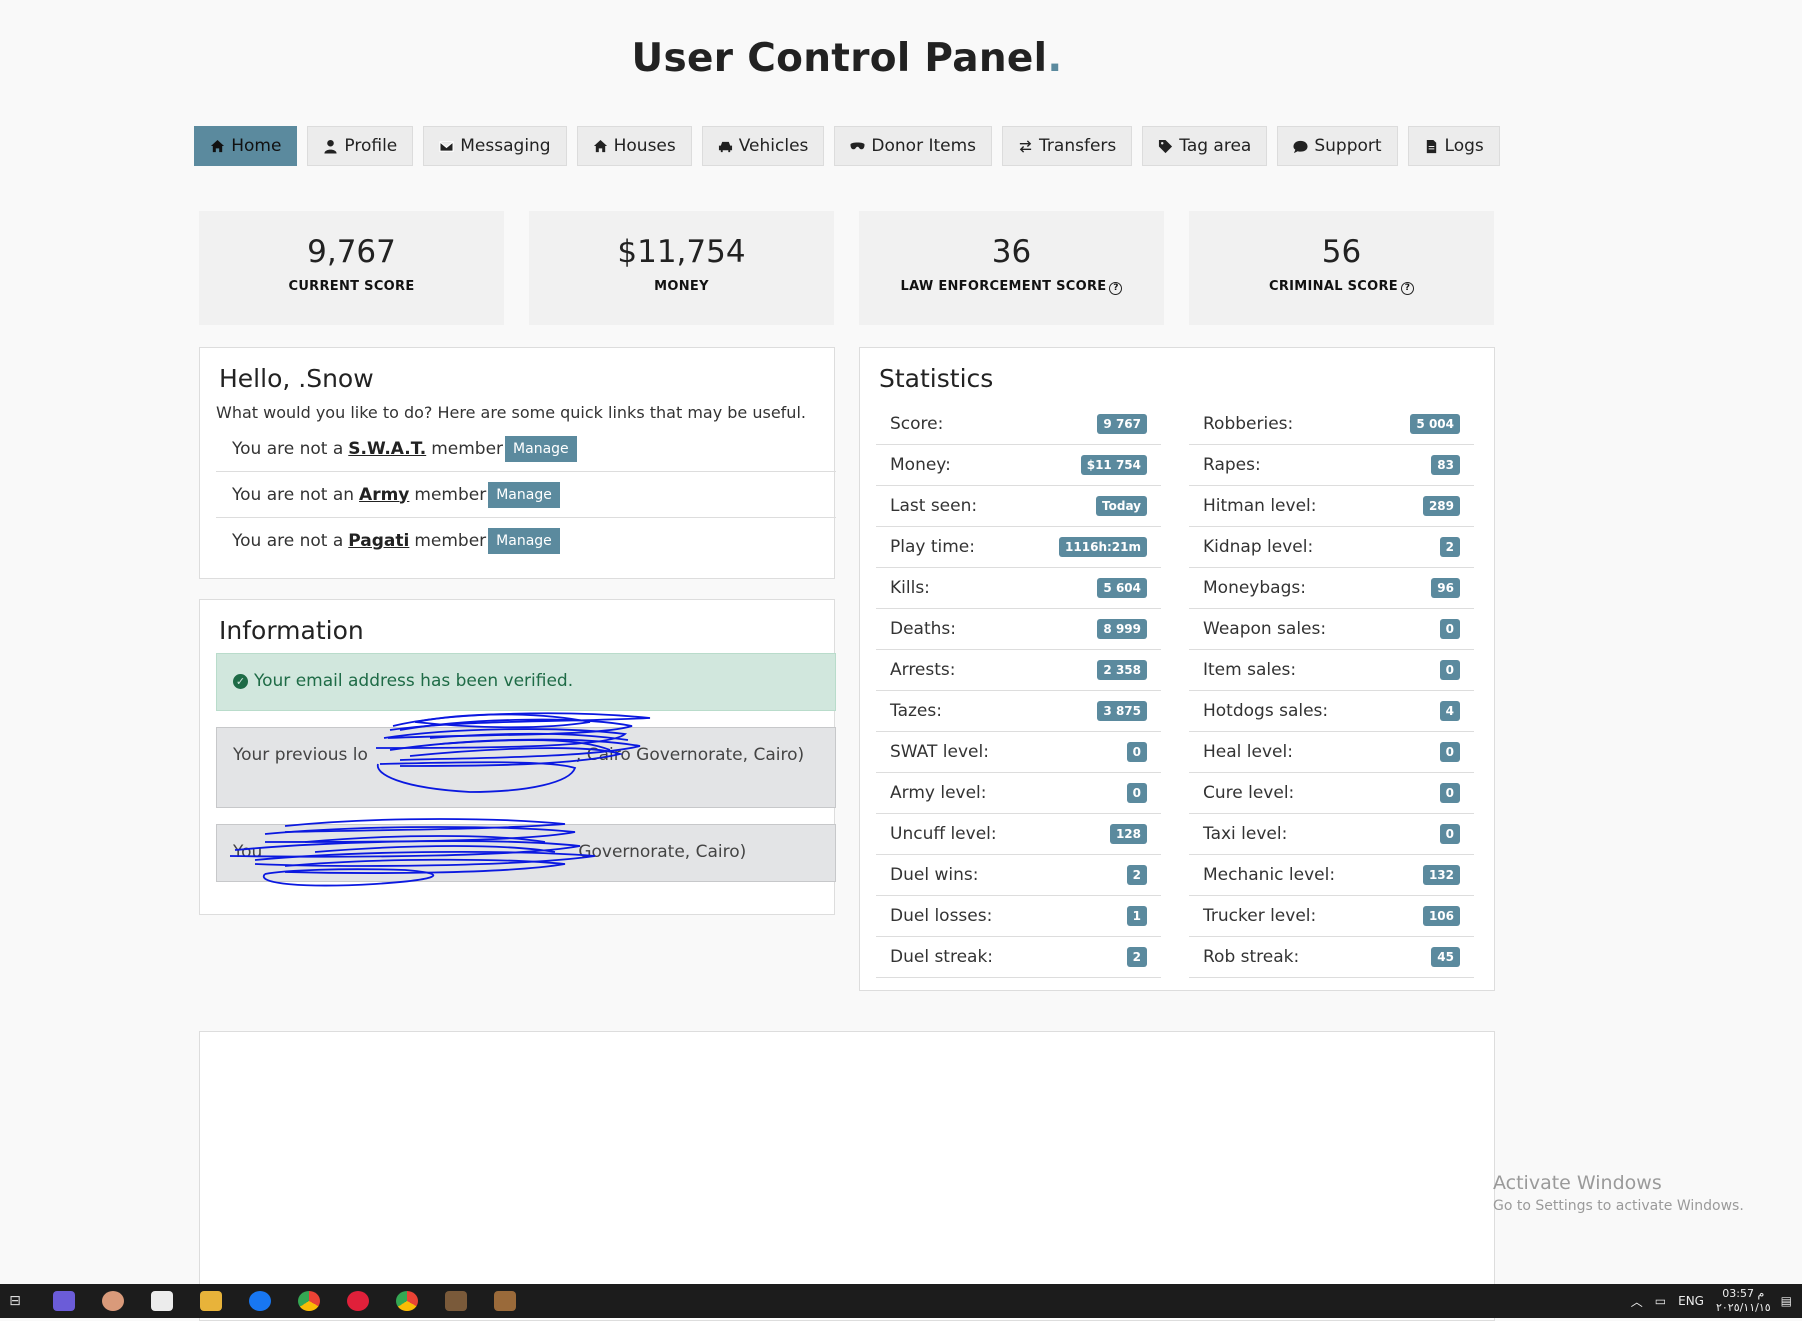  Describe the element at coordinates (1331, 711) in the screenshot. I see `stat-row: Hotdogs sales: 4` at that location.